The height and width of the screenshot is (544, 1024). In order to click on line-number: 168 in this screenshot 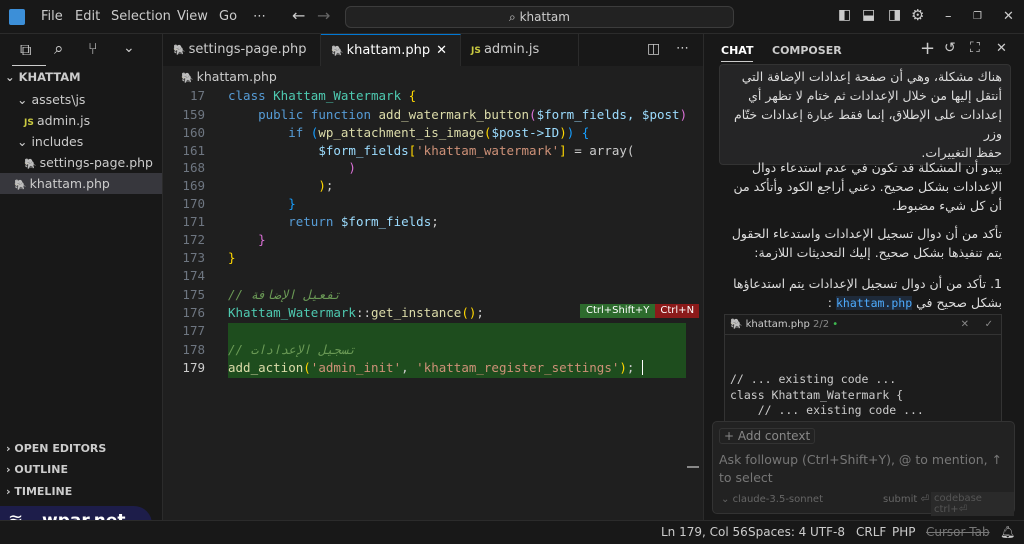, I will do `click(193, 167)`.